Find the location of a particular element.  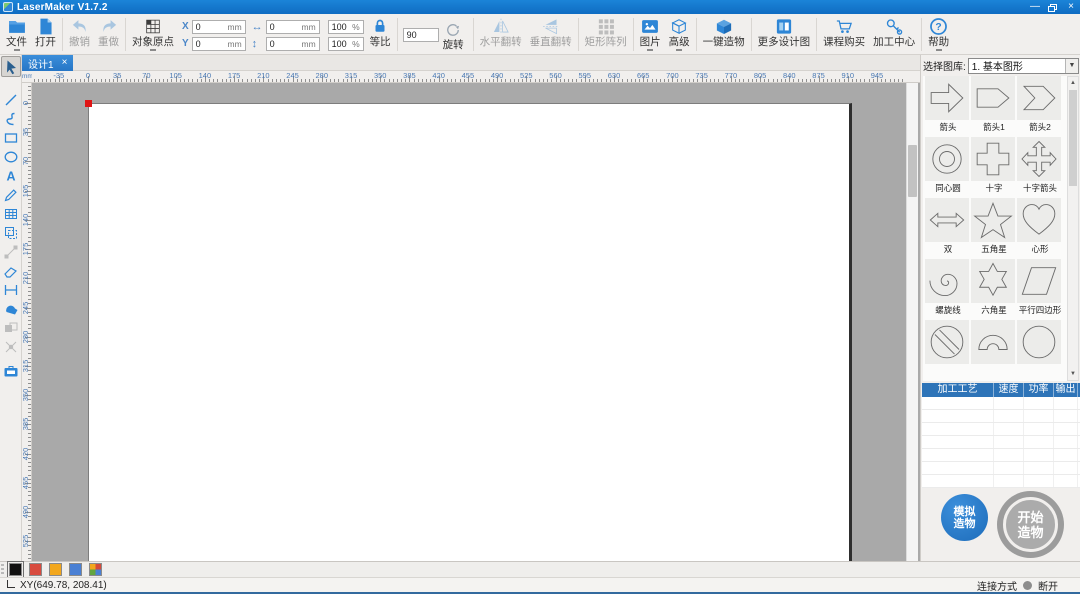

picture-button: 图片 is located at coordinates (650, 34).